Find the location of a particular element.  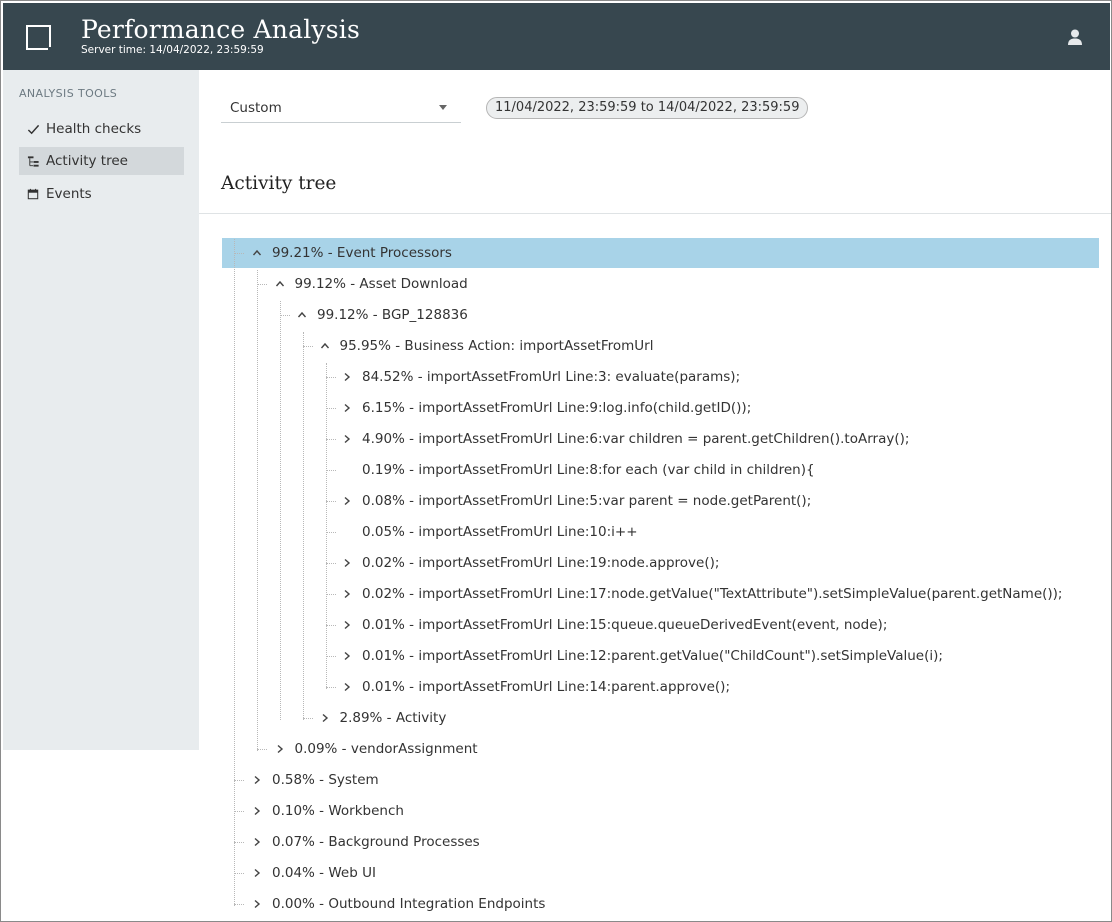

tree-node: 0.58% - System is located at coordinates (315, 780).